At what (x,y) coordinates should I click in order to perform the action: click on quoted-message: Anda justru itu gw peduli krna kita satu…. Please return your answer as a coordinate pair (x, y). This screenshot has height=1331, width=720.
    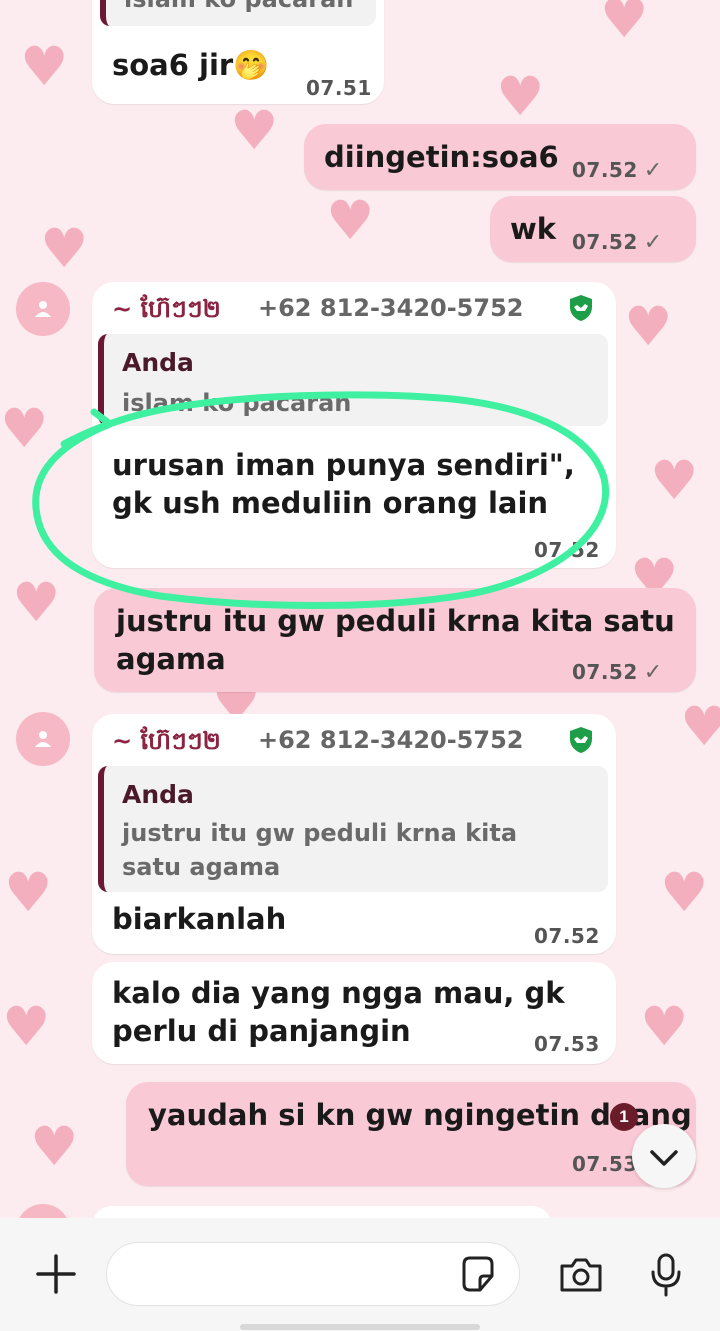
    Looking at the image, I should click on (353, 829).